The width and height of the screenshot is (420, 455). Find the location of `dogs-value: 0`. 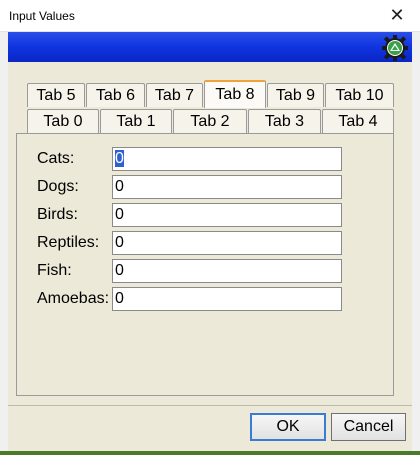

dogs-value: 0 is located at coordinates (119, 186).